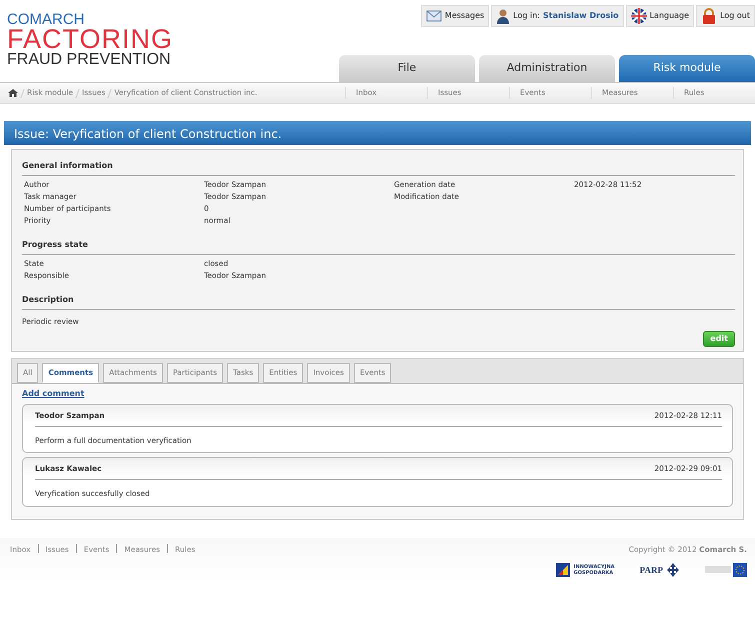 The height and width of the screenshot is (633, 755). Describe the element at coordinates (13, 93) in the screenshot. I see `home-icon` at that location.